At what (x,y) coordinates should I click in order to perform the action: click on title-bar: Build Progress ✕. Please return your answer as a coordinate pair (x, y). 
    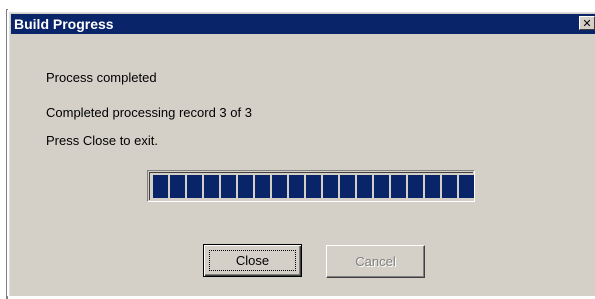
    Looking at the image, I should click on (303, 24).